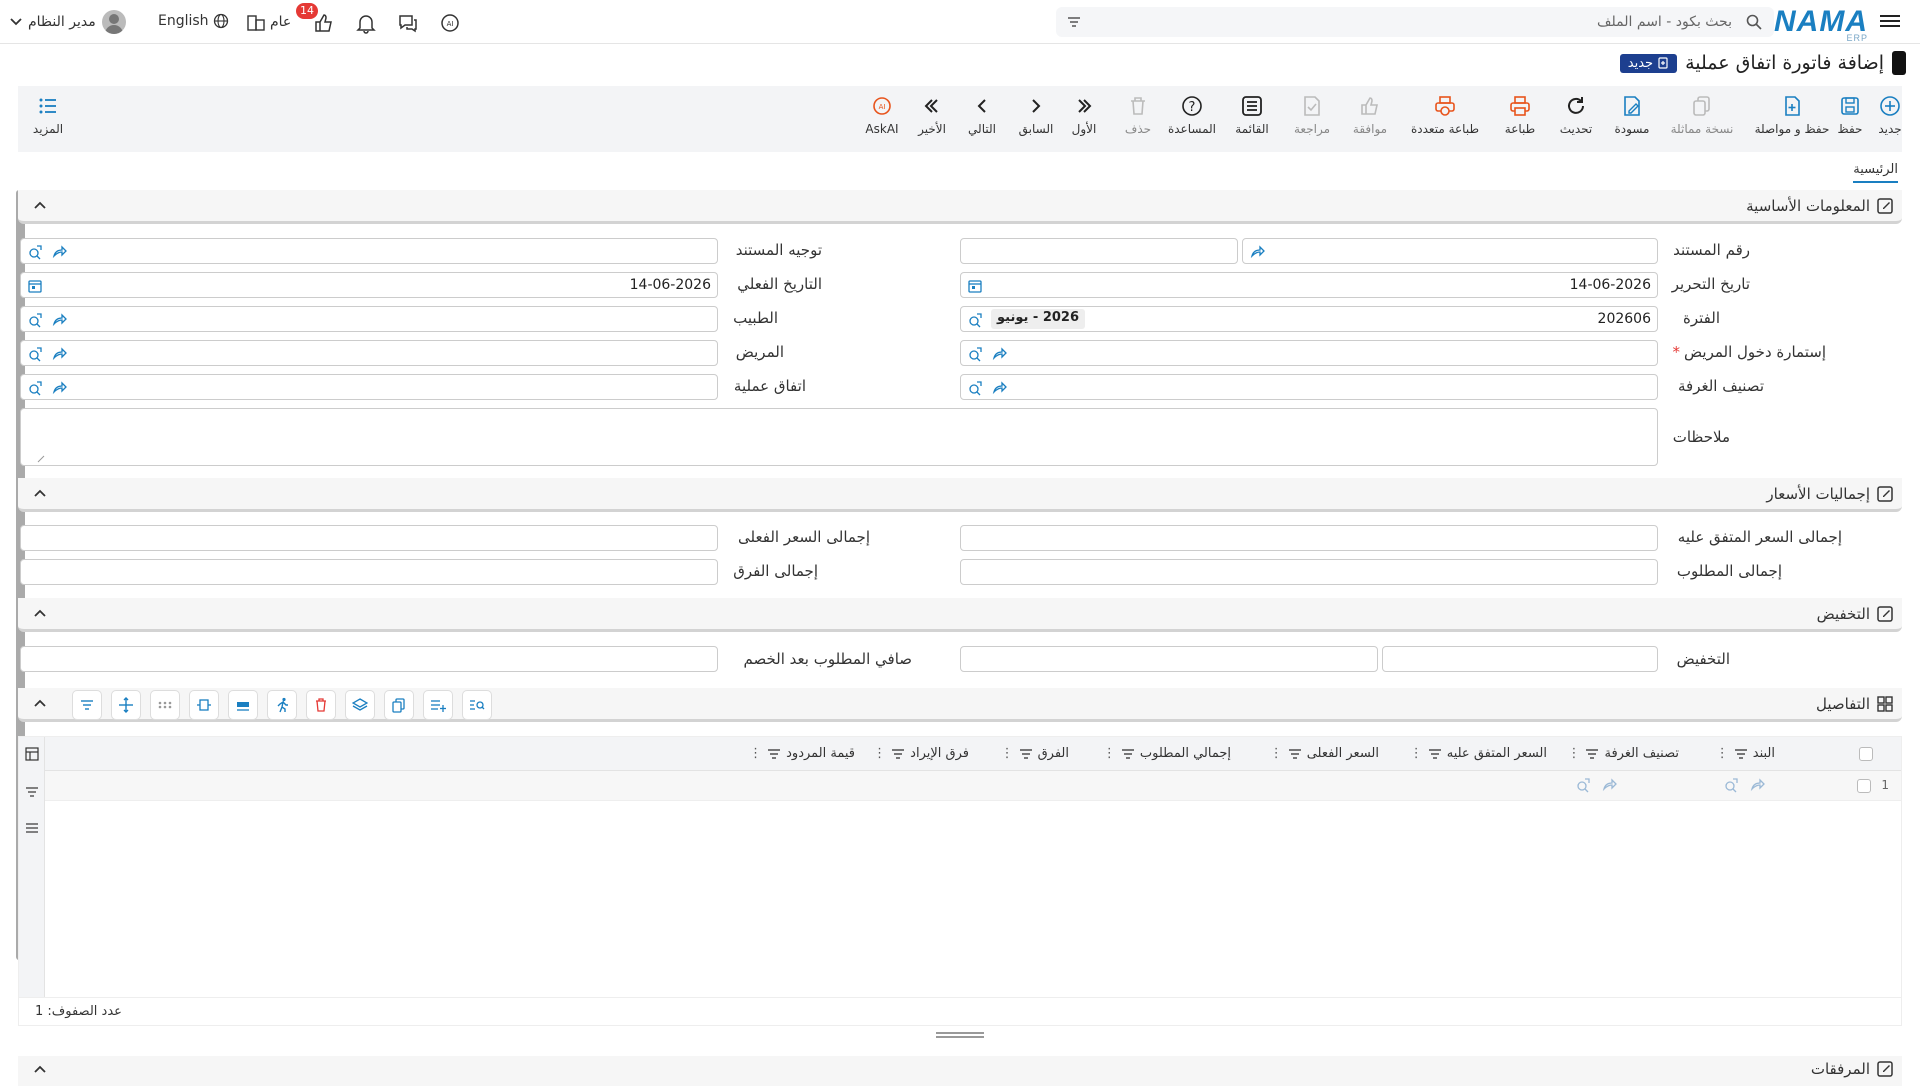 The width and height of the screenshot is (1920, 1086). What do you see at coordinates (1632, 115) in the screenshot?
I see `draft-button: مسودة` at bounding box center [1632, 115].